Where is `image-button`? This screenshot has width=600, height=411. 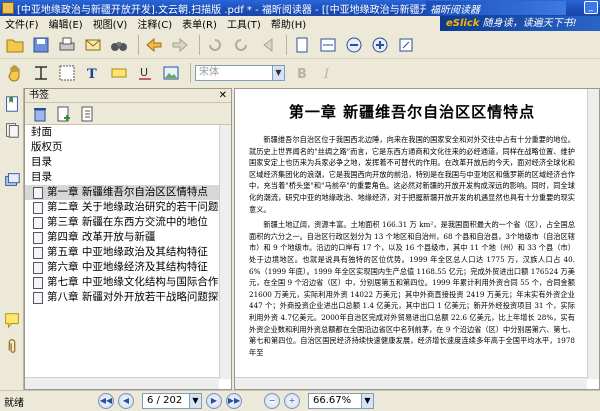
image-button is located at coordinates (171, 73).